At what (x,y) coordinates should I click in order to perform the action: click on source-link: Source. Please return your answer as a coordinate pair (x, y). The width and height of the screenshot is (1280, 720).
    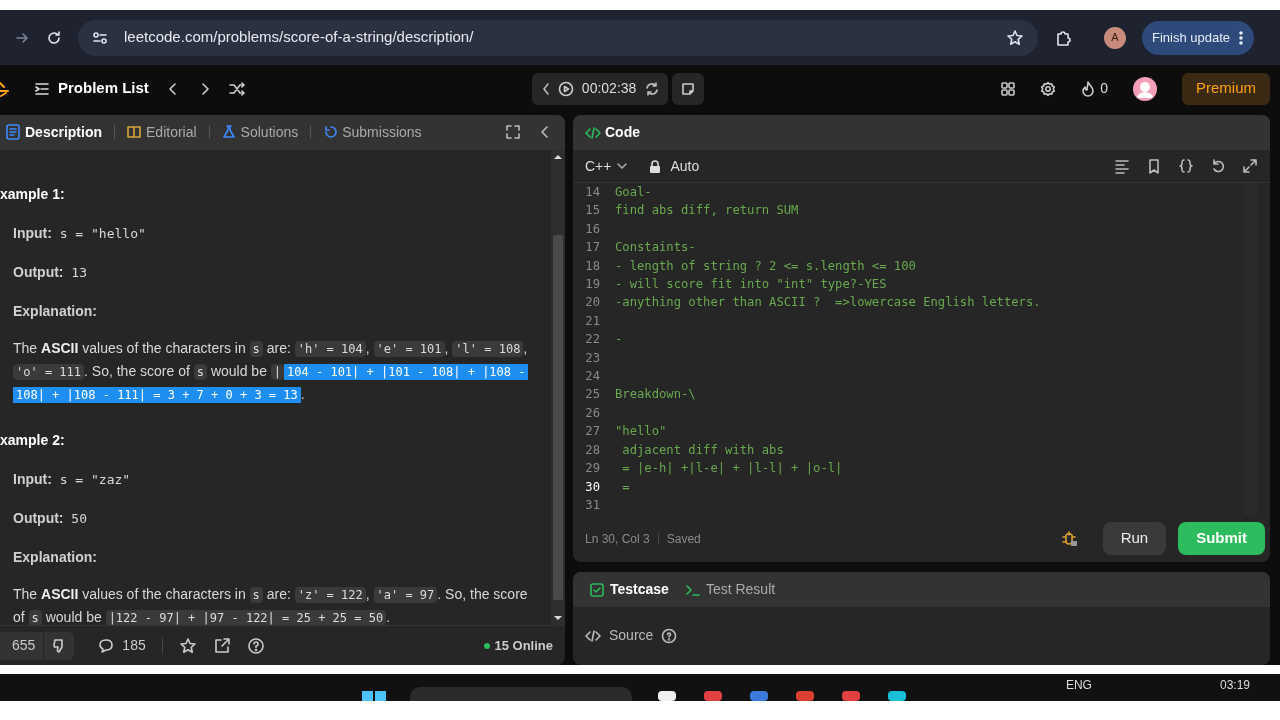
    Looking at the image, I should click on (619, 635).